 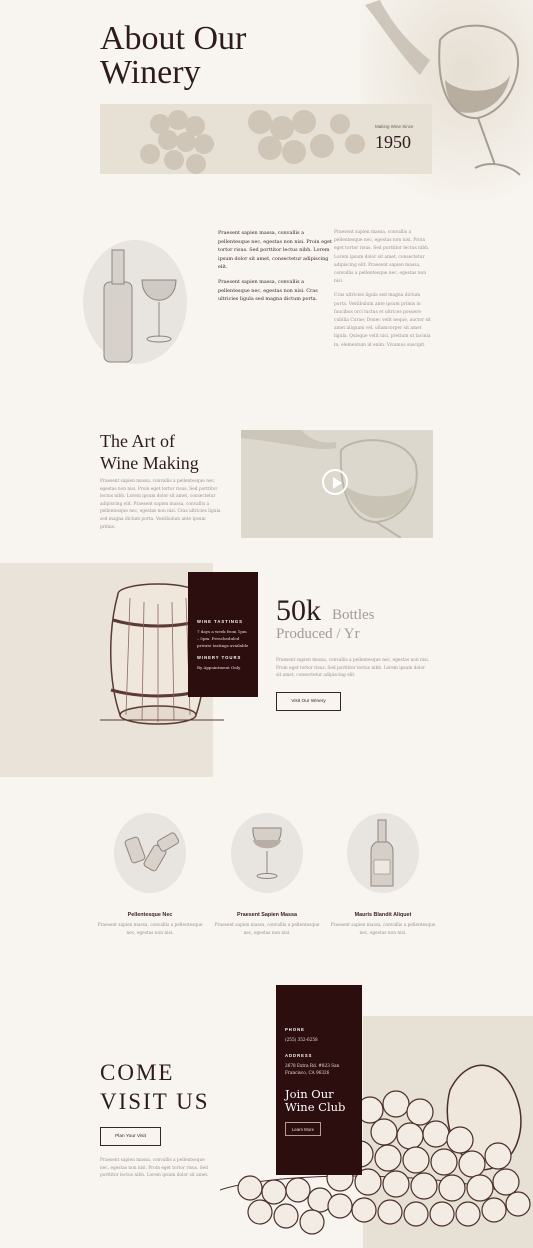 I want to click on visit-winery-button: Visit Our Winery, so click(x=308, y=701).